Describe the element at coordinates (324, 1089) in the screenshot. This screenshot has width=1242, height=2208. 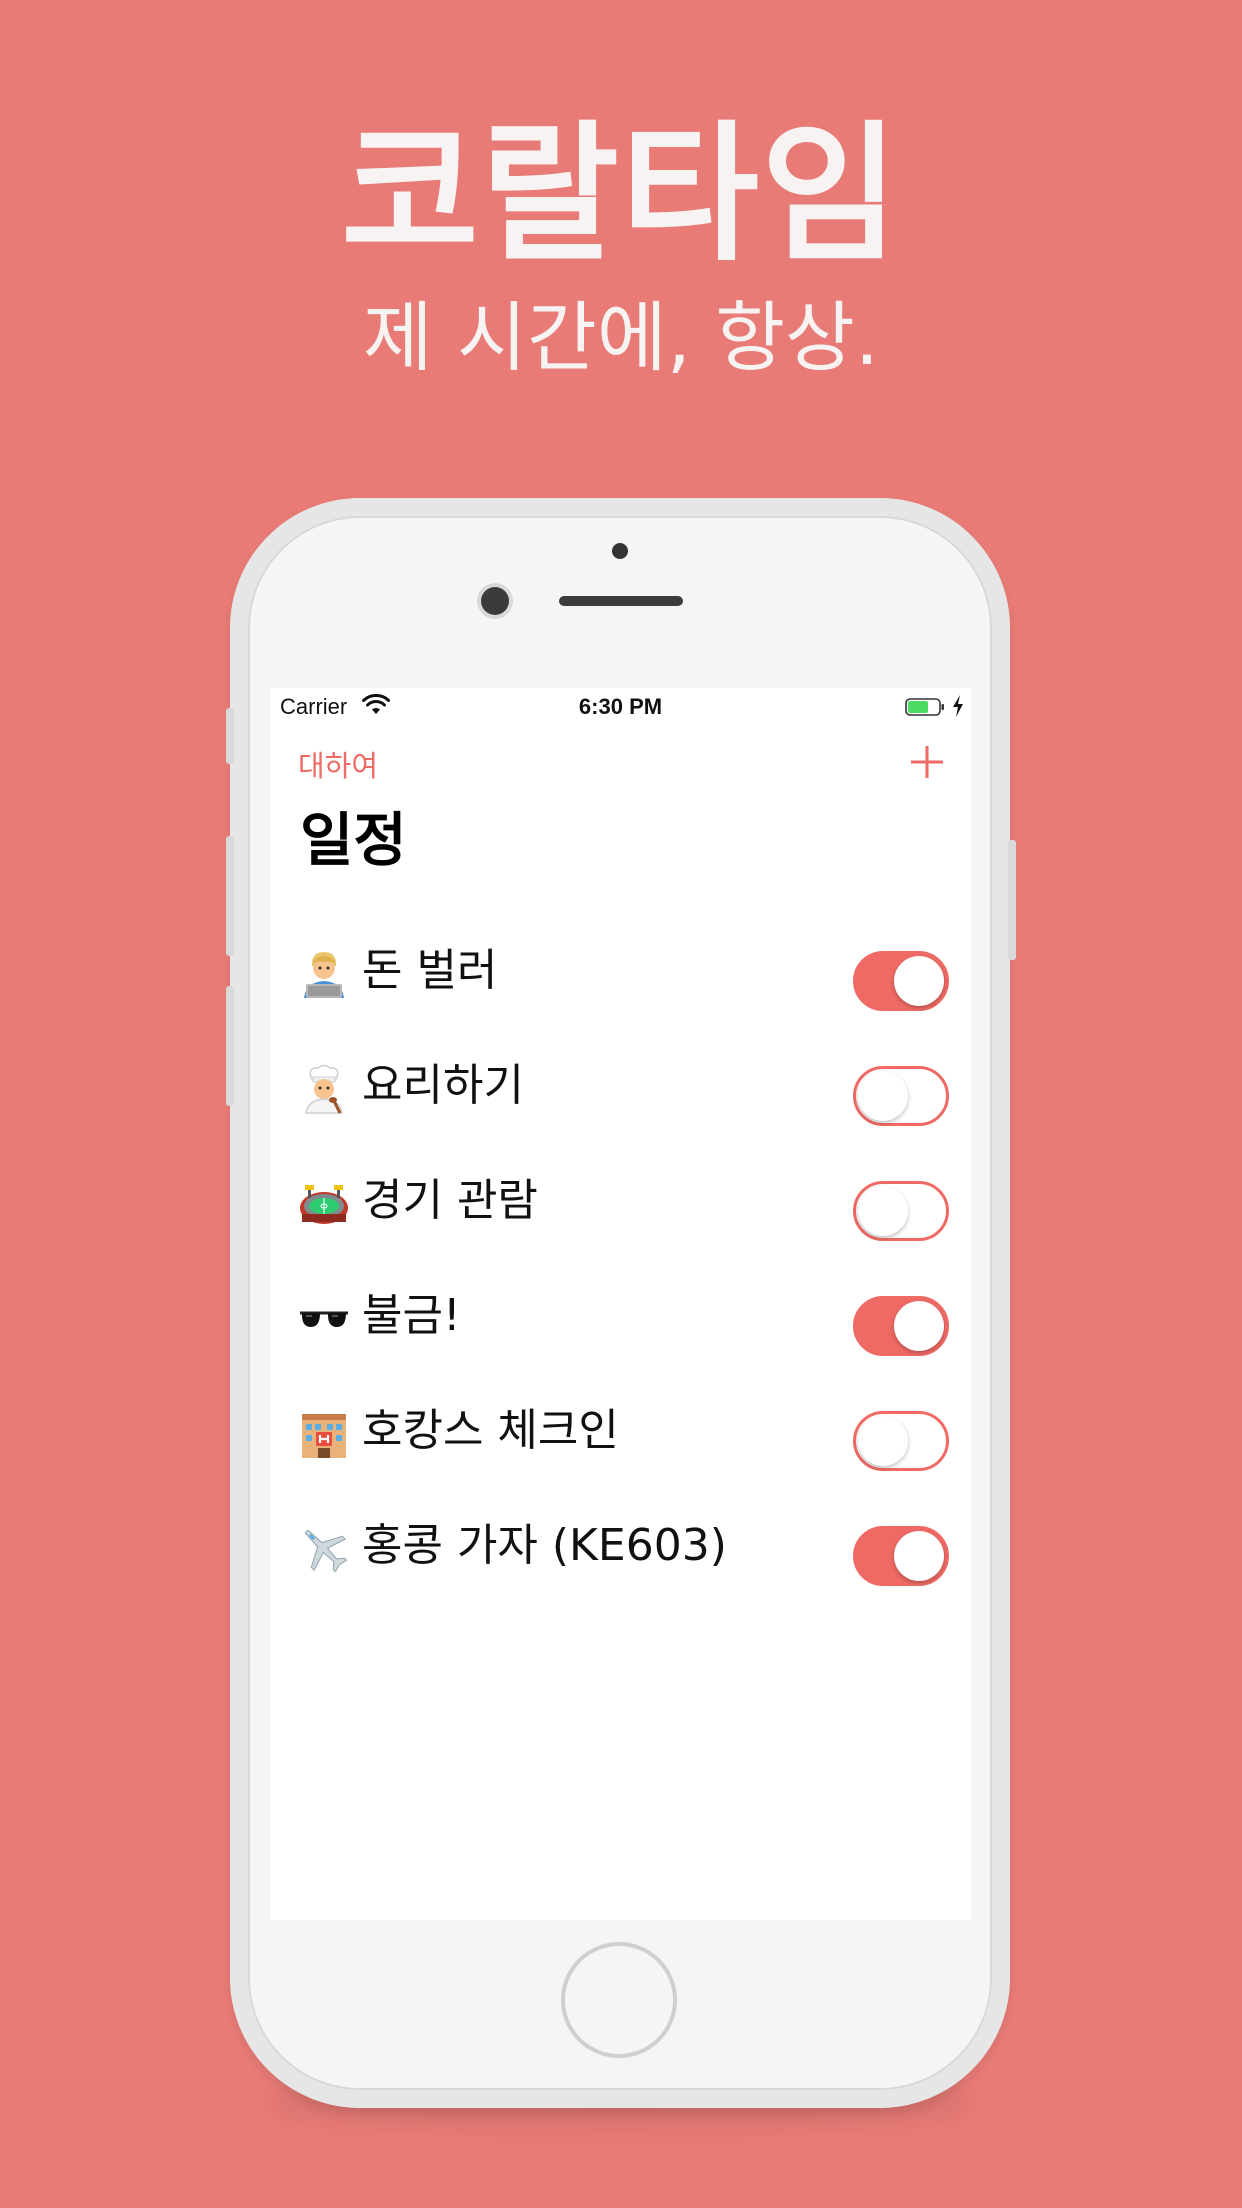
I see `chef-icon` at that location.